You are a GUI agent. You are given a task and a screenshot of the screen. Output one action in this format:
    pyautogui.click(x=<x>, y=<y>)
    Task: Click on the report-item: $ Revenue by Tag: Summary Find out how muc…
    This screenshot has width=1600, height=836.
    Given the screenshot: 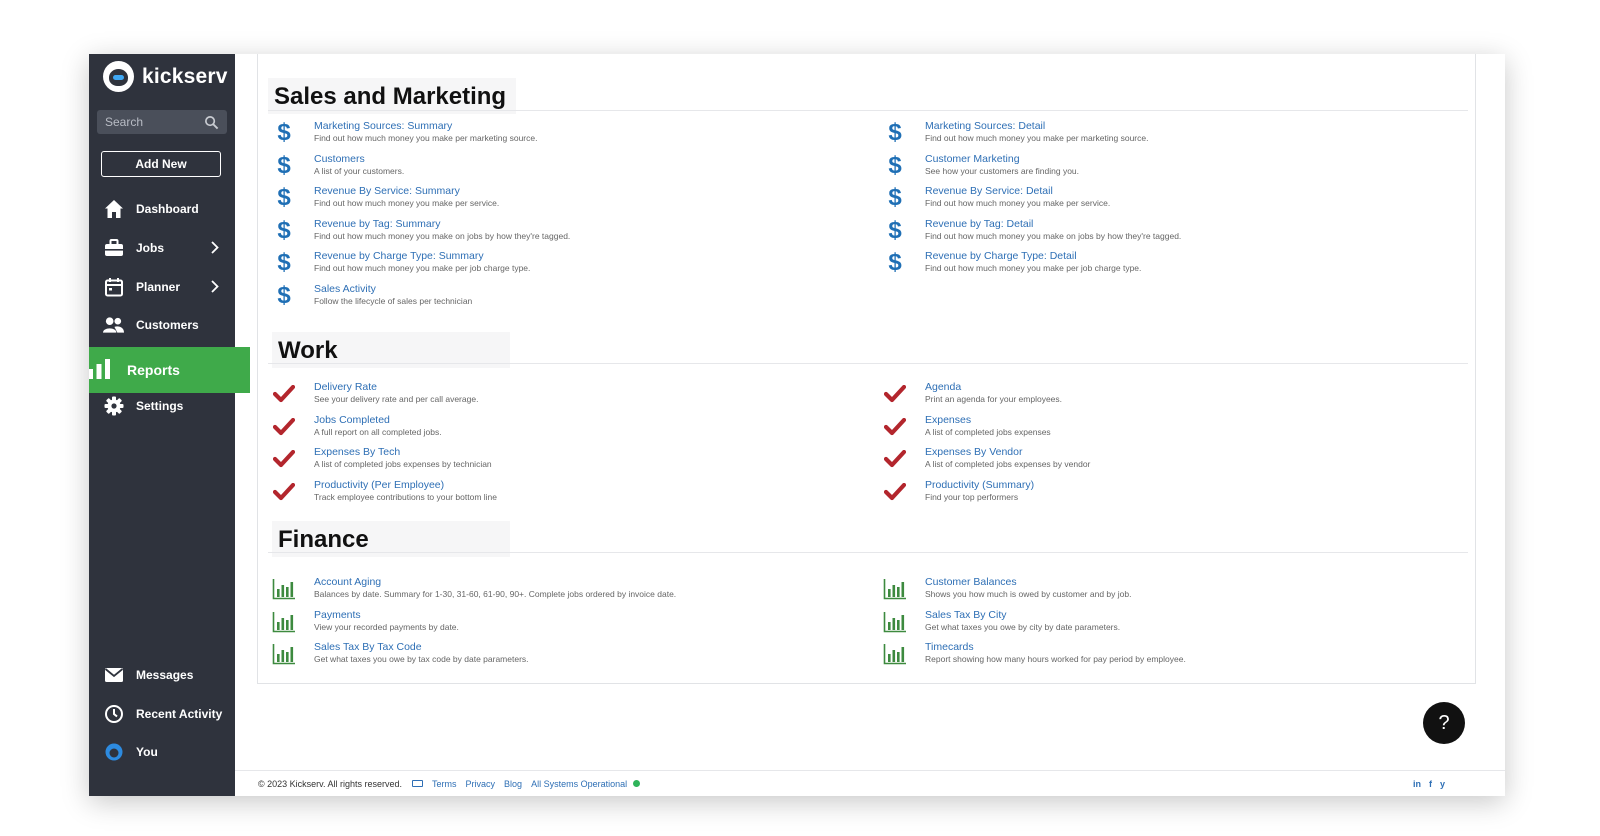 What is the action you would take?
    pyautogui.click(x=548, y=233)
    